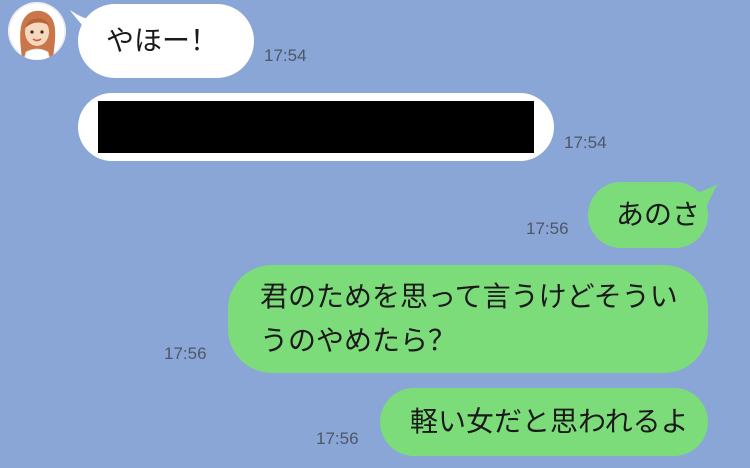 This screenshot has height=468, width=750. What do you see at coordinates (549, 421) in the screenshot?
I see `message-text: 軽い女だと思われるよ` at bounding box center [549, 421].